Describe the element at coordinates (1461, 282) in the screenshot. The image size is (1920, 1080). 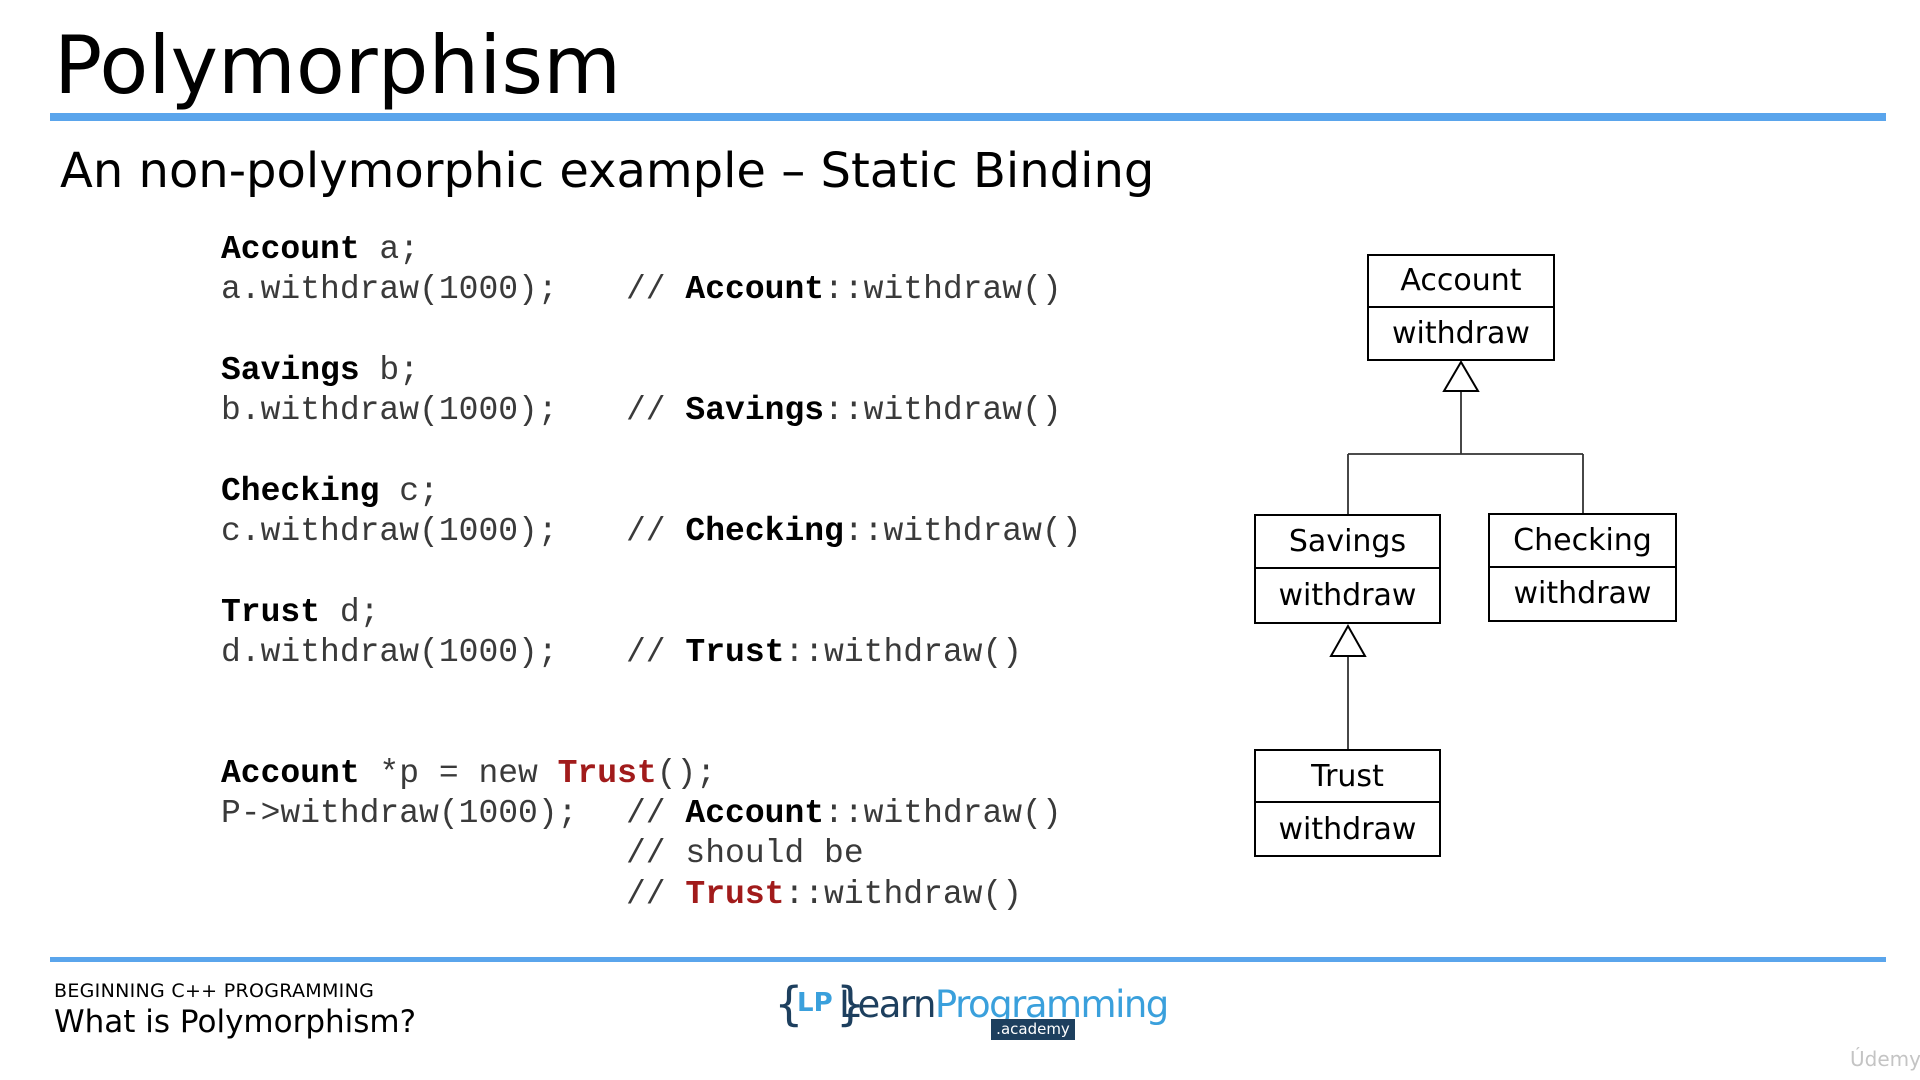
I see `uml-class-name: Account` at that location.